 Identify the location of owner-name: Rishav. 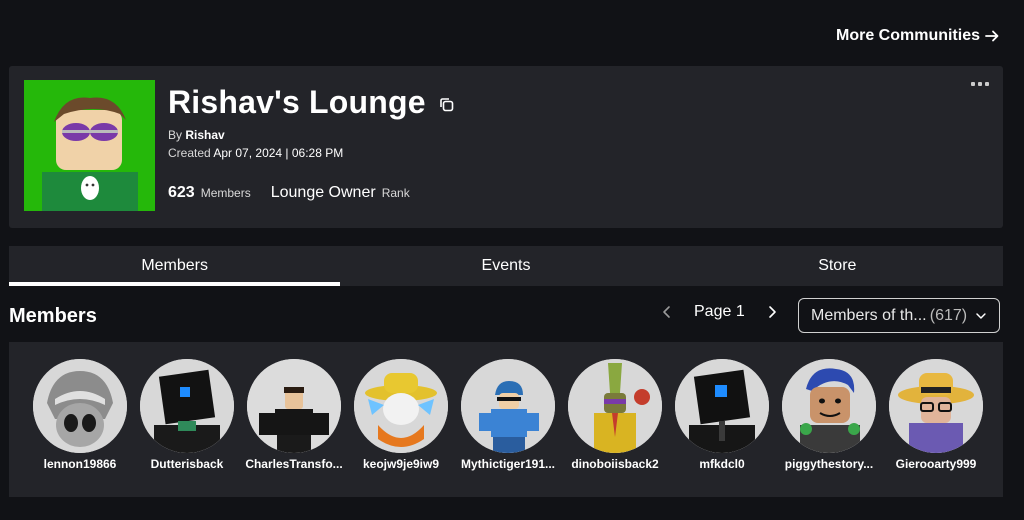
(204, 135).